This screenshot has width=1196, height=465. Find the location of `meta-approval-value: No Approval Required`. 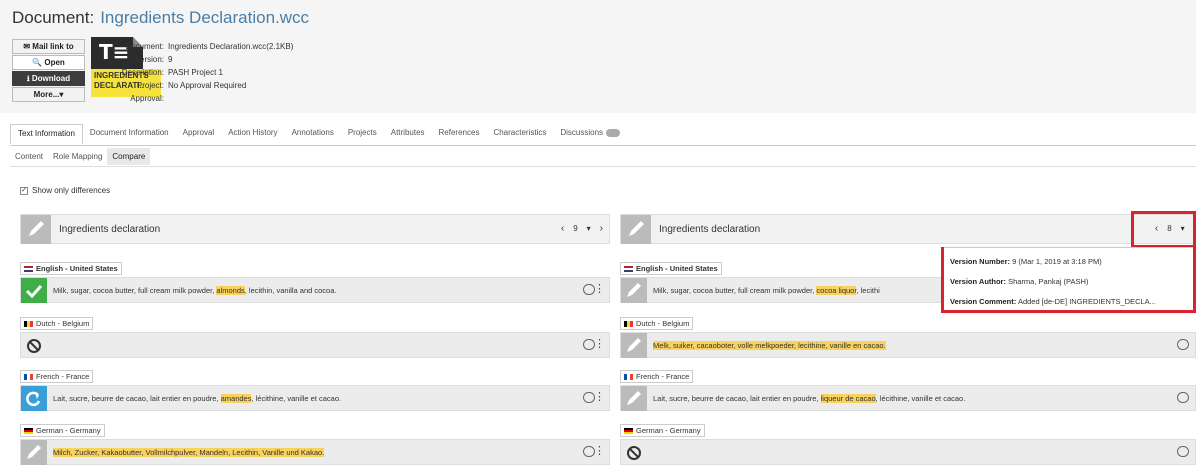

meta-approval-value: No Approval Required is located at coordinates (207, 85).